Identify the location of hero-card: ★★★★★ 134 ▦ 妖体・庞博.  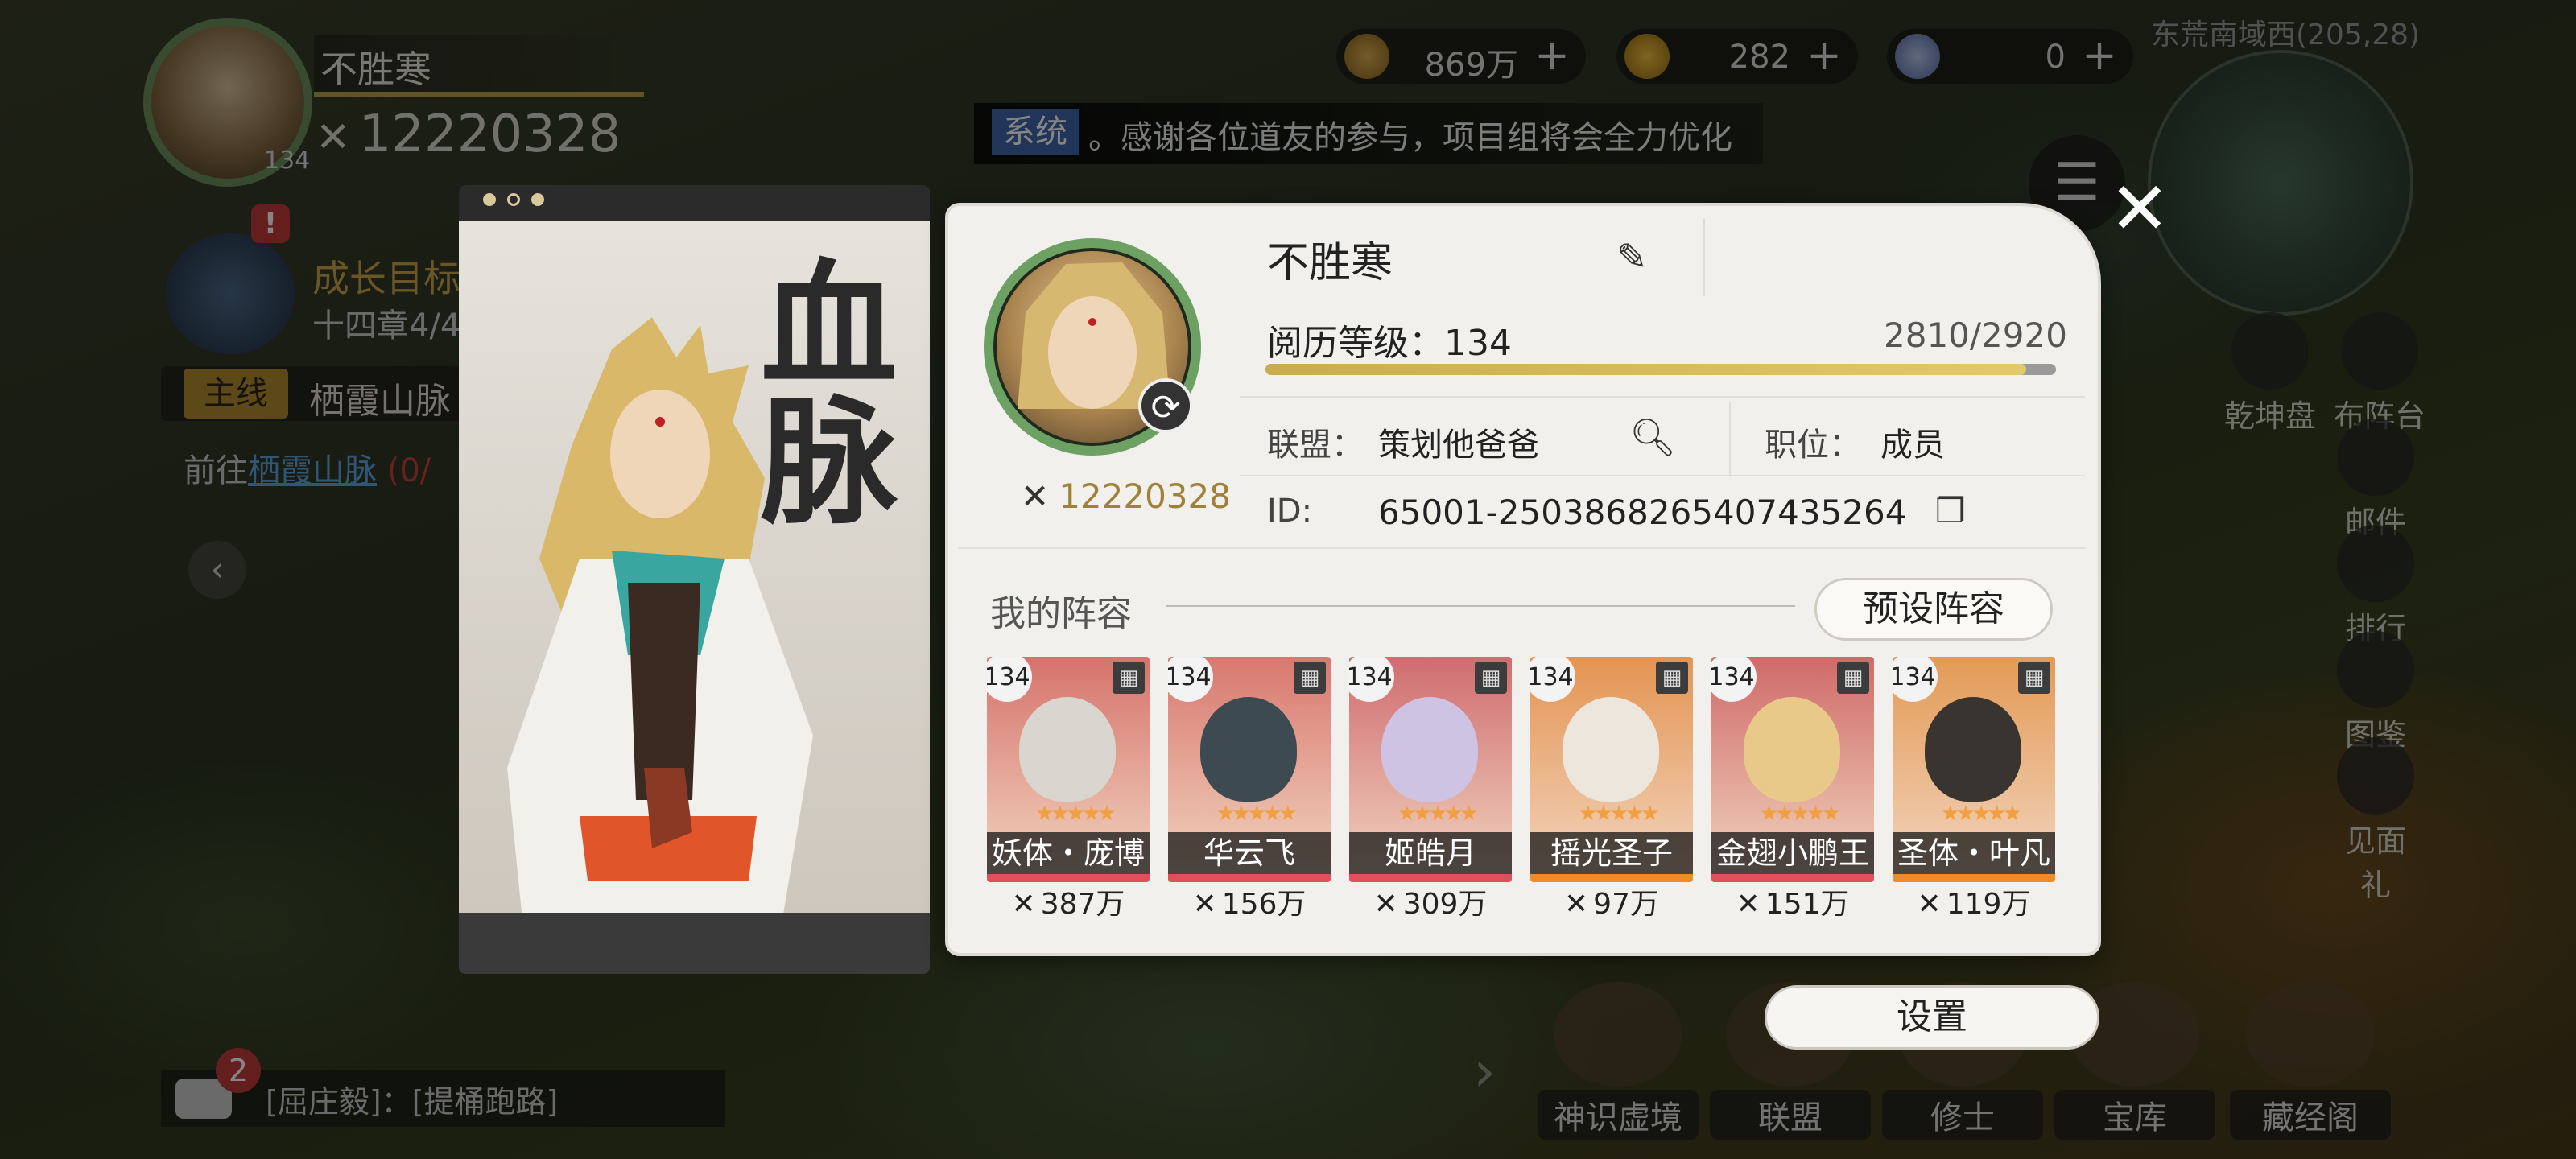
(1068, 769).